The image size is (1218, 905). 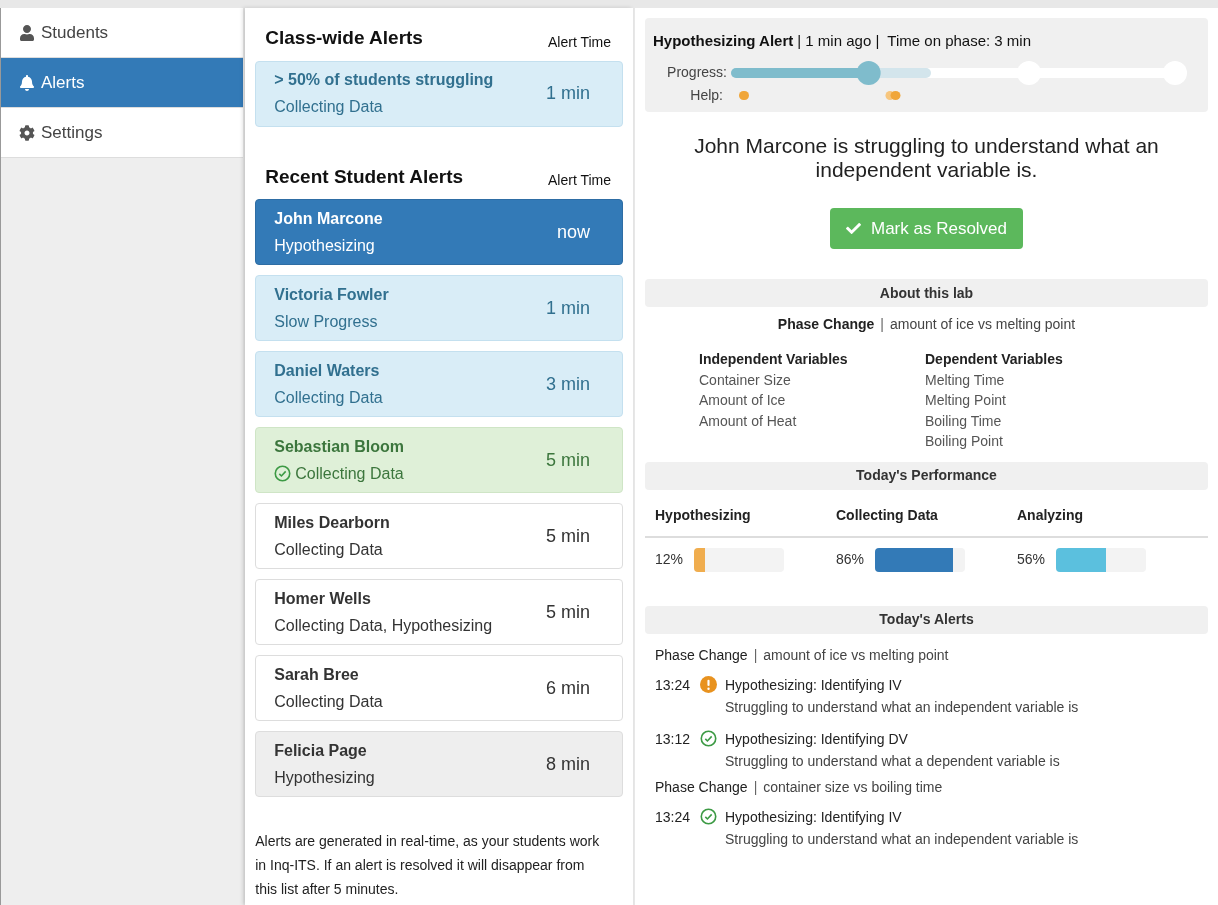 What do you see at coordinates (1051, 515) in the screenshot?
I see `phase-heading: Analyzing` at bounding box center [1051, 515].